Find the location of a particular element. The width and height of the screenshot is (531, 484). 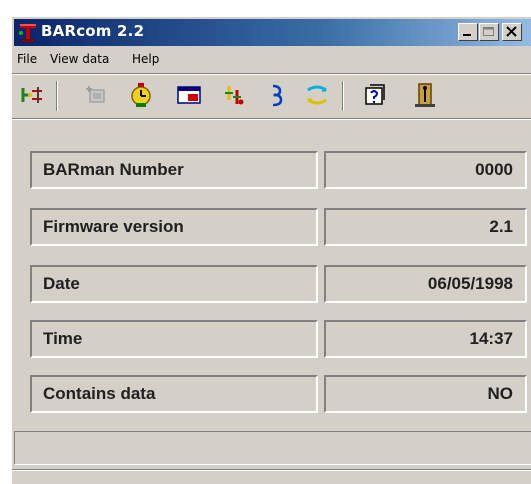

minimize-button is located at coordinates (468, 32).